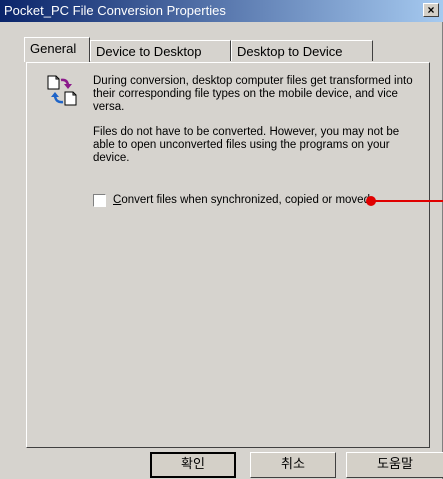 The width and height of the screenshot is (443, 479). Describe the element at coordinates (394, 465) in the screenshot. I see `help-button: 도움말` at that location.